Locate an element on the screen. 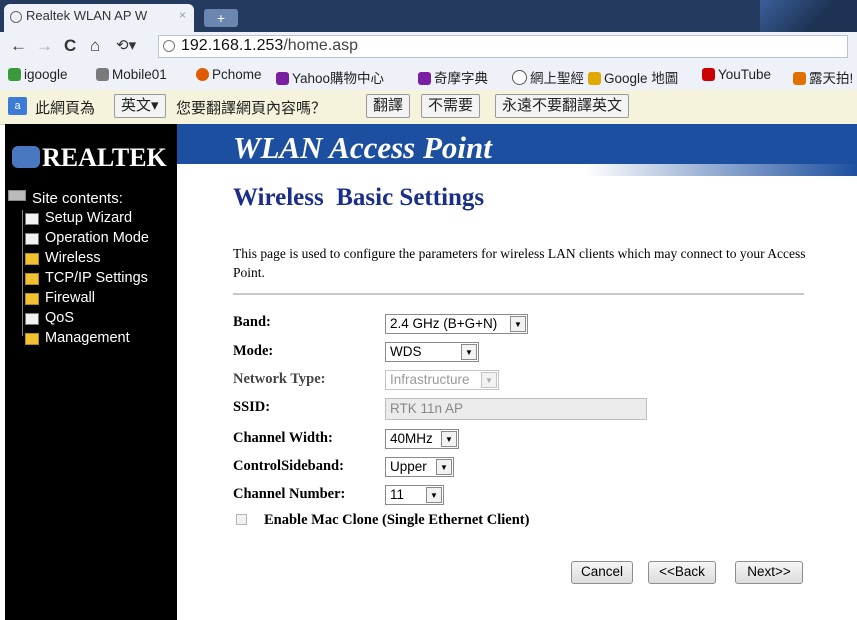 Image resolution: width=857 pixels, height=620 pixels. bookmark-online-bible: 網上聖經 is located at coordinates (548, 77).